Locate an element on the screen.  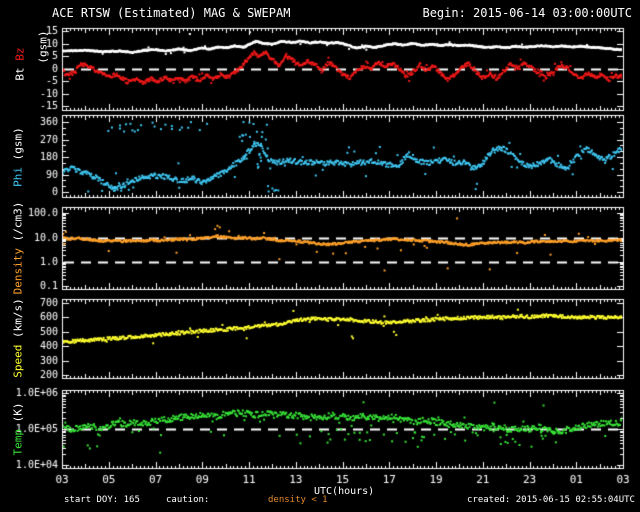
yaxis-label-speed: Speed (km/s) is located at coordinates (18, 337).